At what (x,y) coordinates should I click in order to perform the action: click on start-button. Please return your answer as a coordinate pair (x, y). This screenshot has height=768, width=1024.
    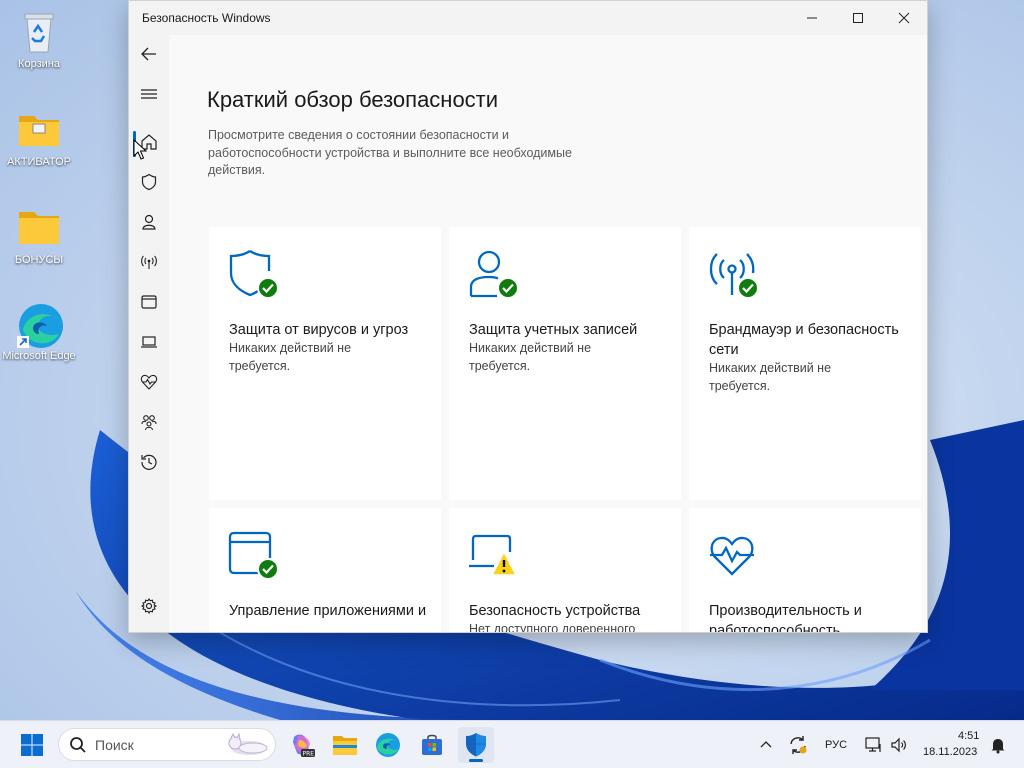
    Looking at the image, I should click on (32, 745).